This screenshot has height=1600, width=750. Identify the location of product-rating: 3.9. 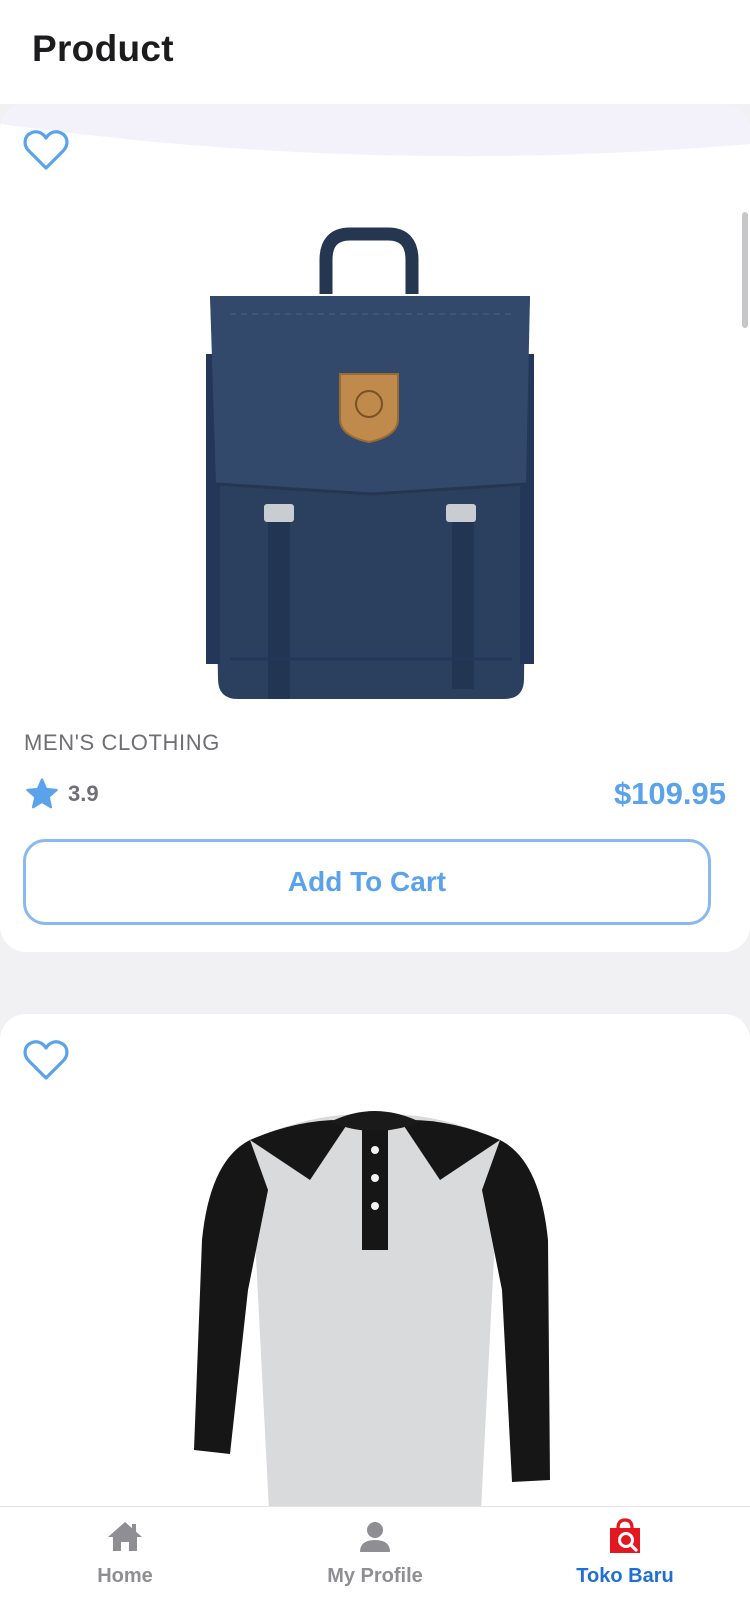
(61, 794).